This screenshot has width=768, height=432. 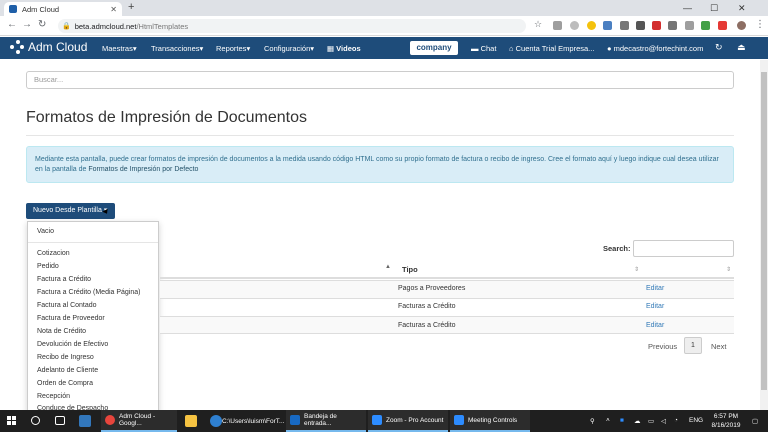 I want to click on dropdown-item: Recepción, so click(x=53, y=396).